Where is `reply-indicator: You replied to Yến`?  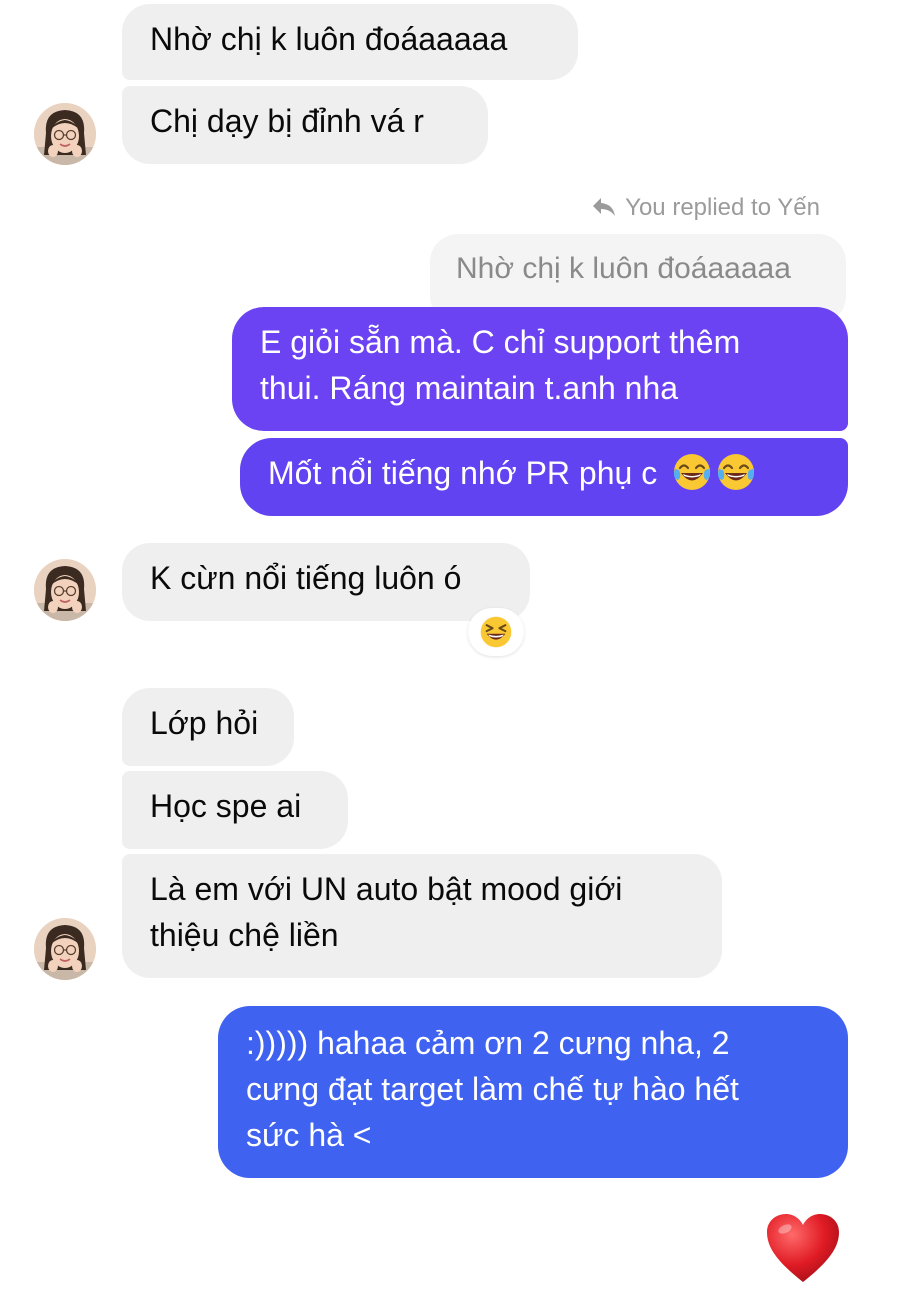
reply-indicator: You replied to Yến is located at coordinates (705, 208).